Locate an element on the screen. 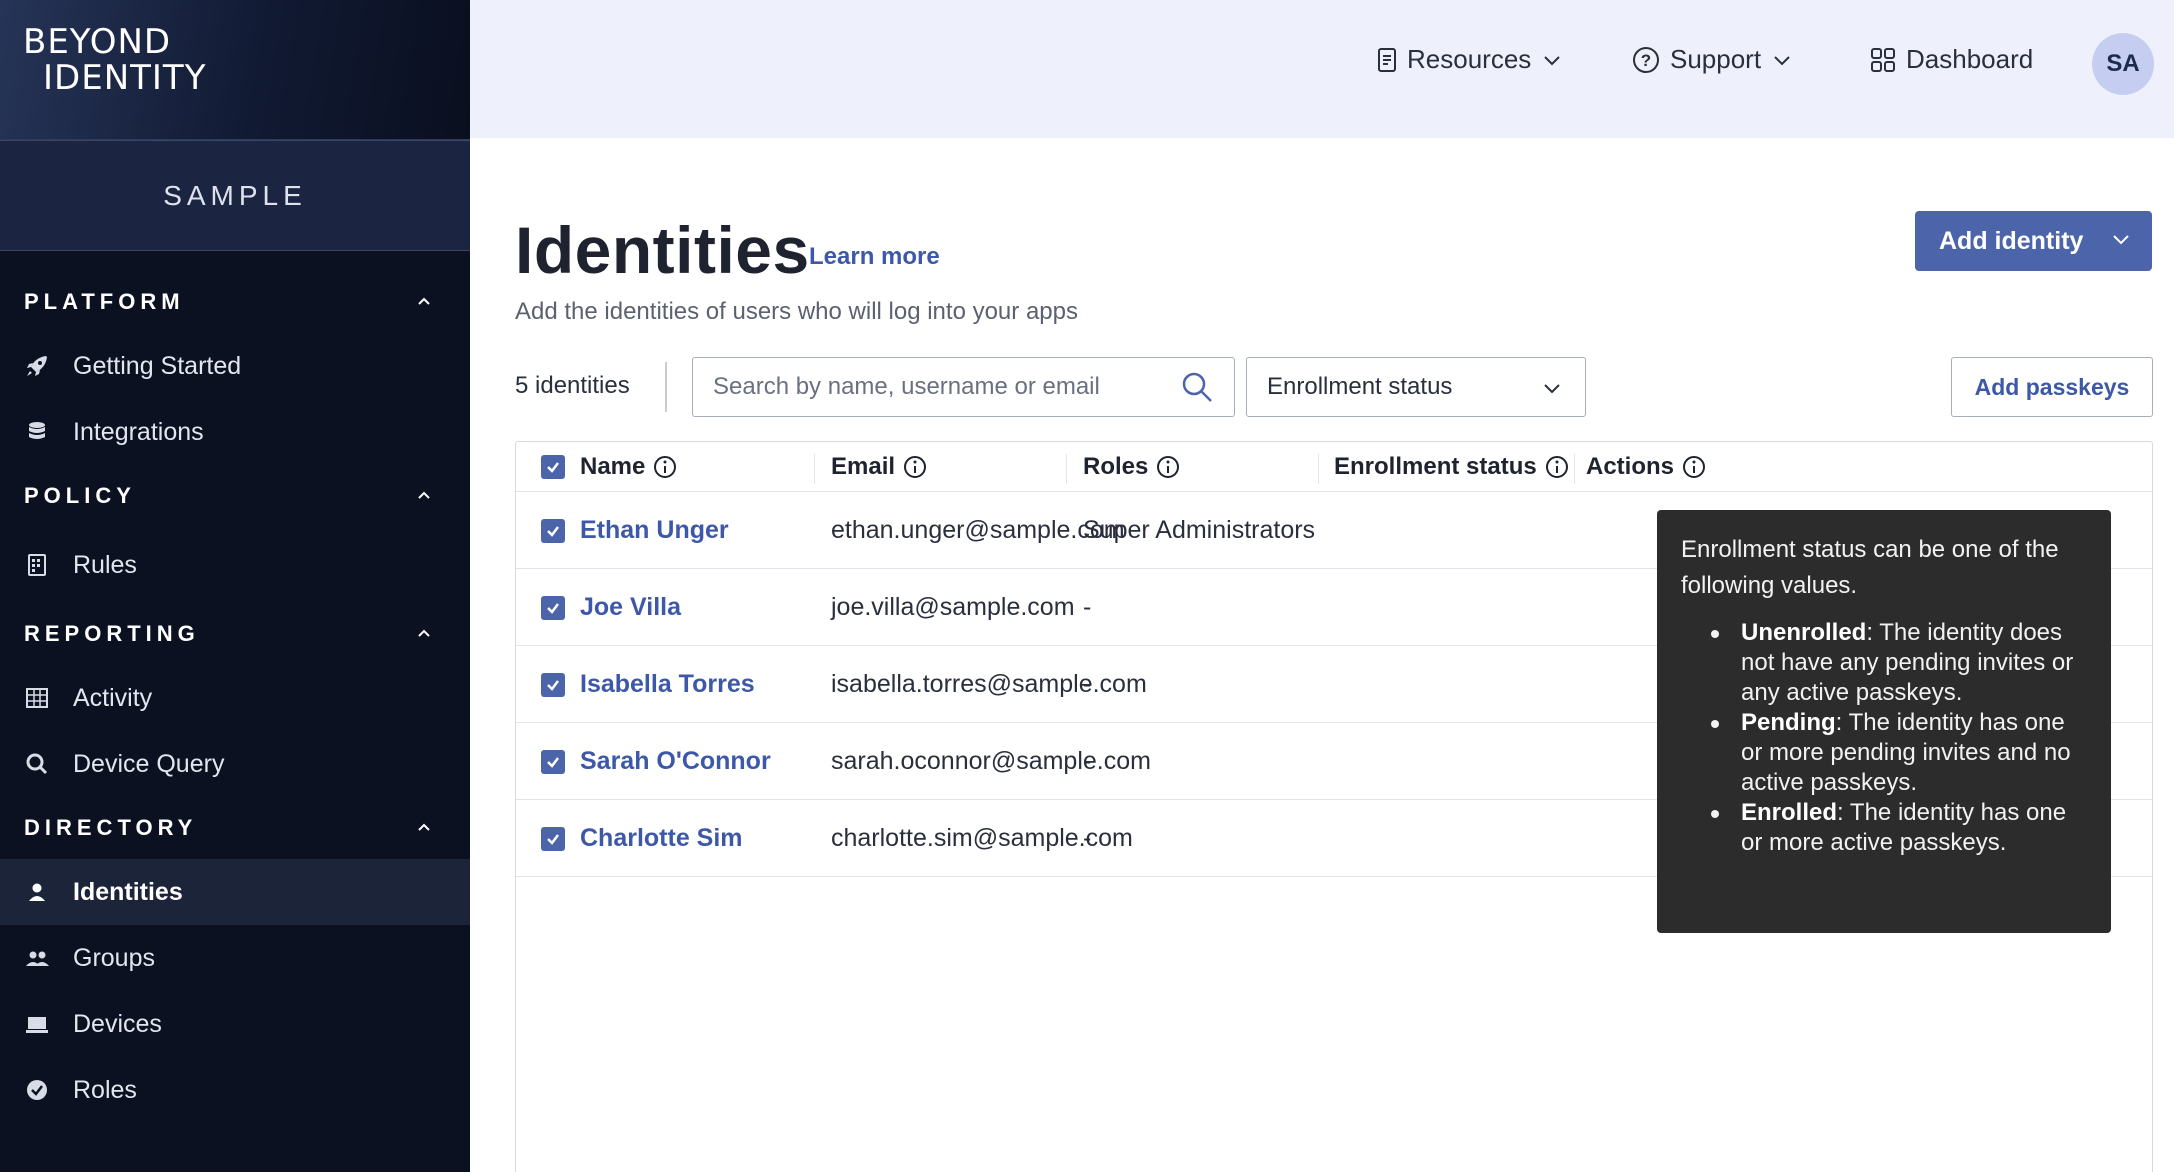 The height and width of the screenshot is (1172, 2174). search-input is located at coordinates (963, 387).